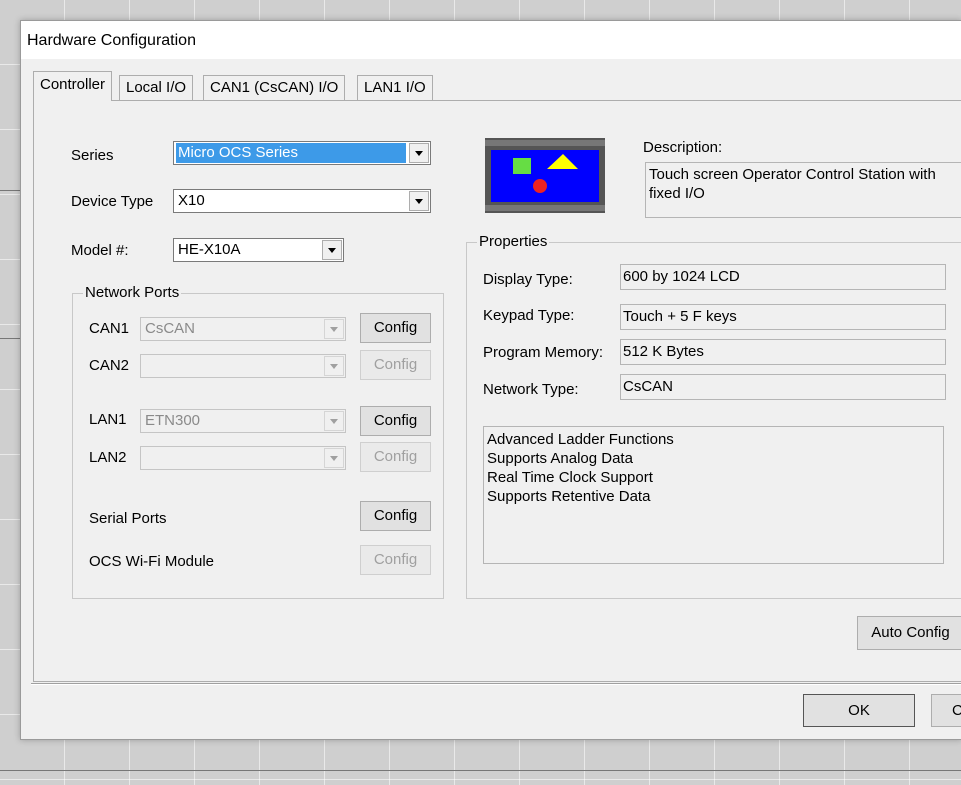  I want to click on list-item: Supports Retentive Data, so click(569, 496).